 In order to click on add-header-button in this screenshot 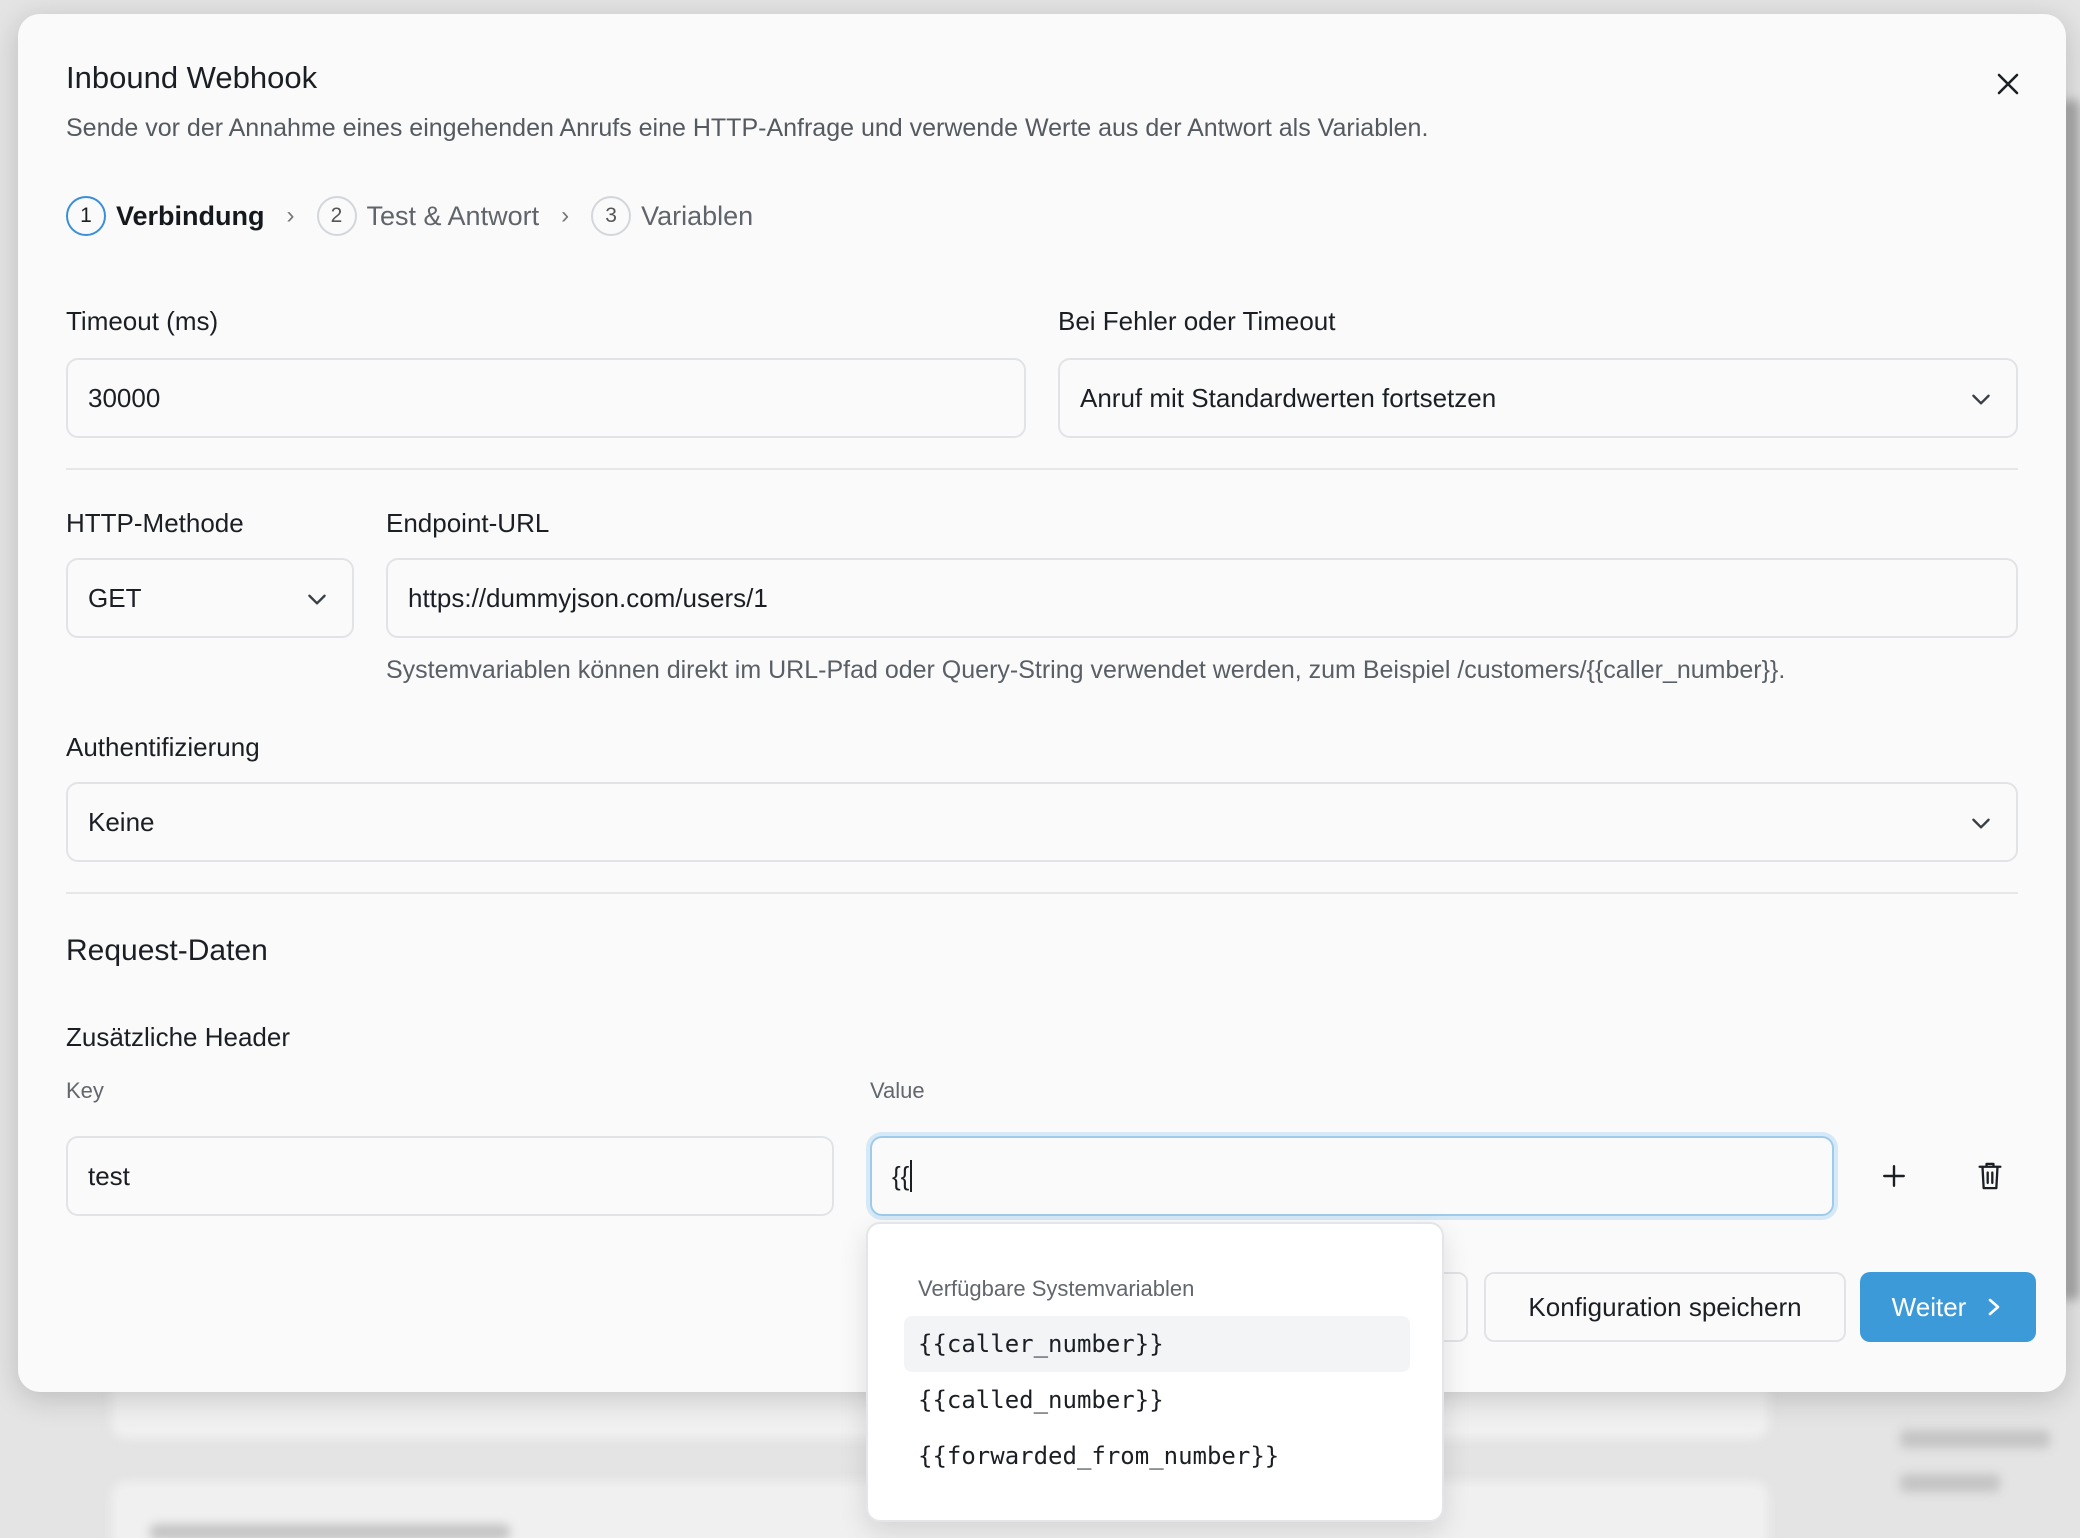, I will do `click(1894, 1176)`.